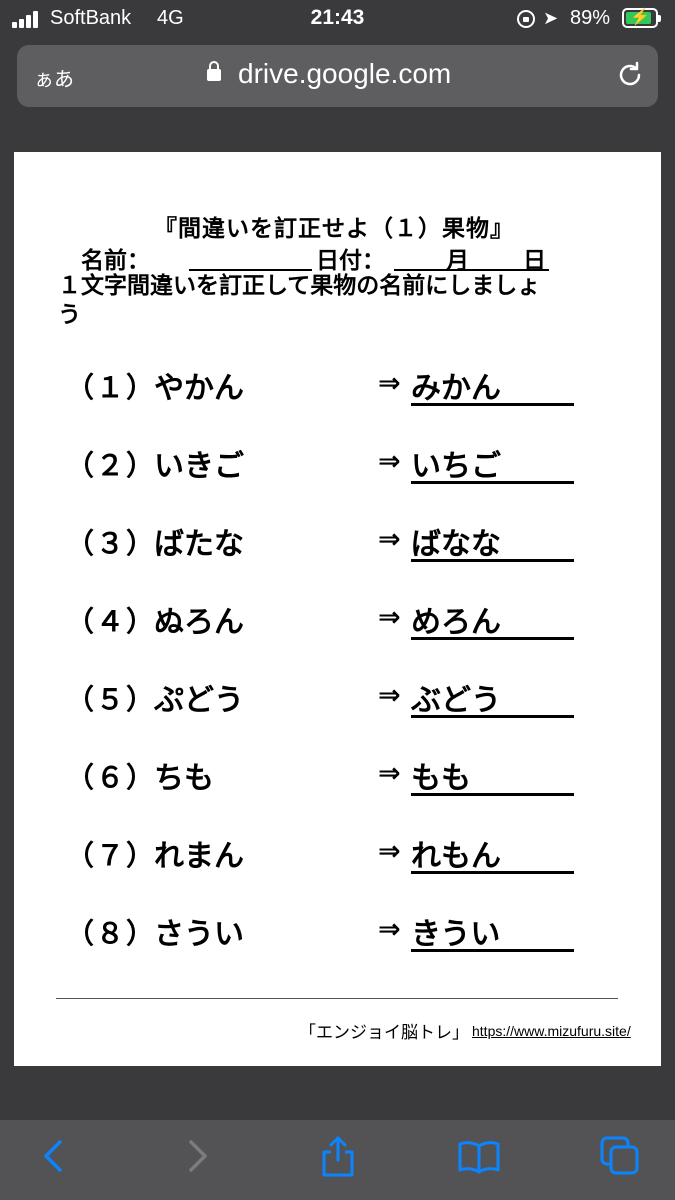 The width and height of the screenshot is (675, 1200). Describe the element at coordinates (551, 18) in the screenshot. I see `location-icon: ➤` at that location.